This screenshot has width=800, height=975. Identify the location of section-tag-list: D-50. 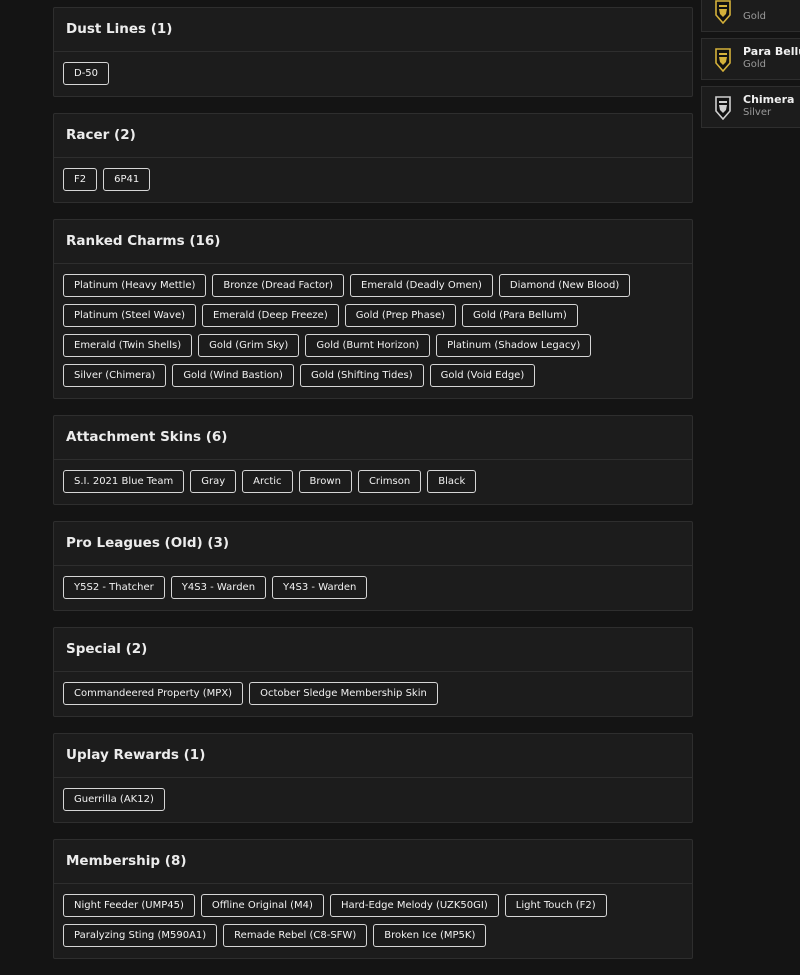
(373, 74).